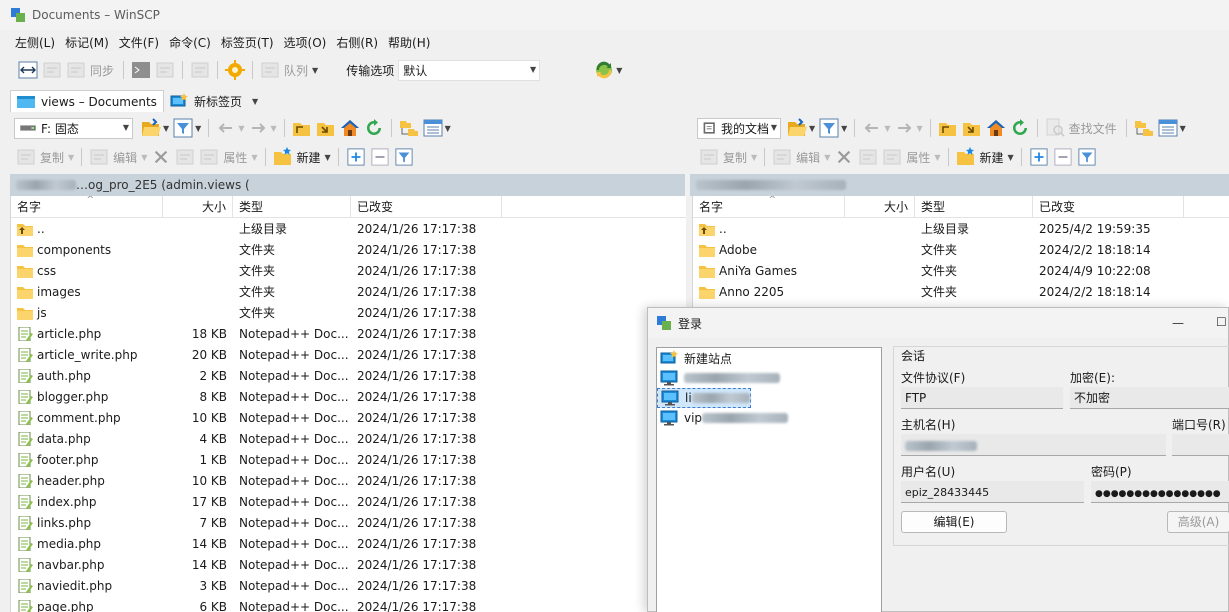  What do you see at coordinates (404, 157) in the screenshot?
I see `select-filter-icon` at bounding box center [404, 157].